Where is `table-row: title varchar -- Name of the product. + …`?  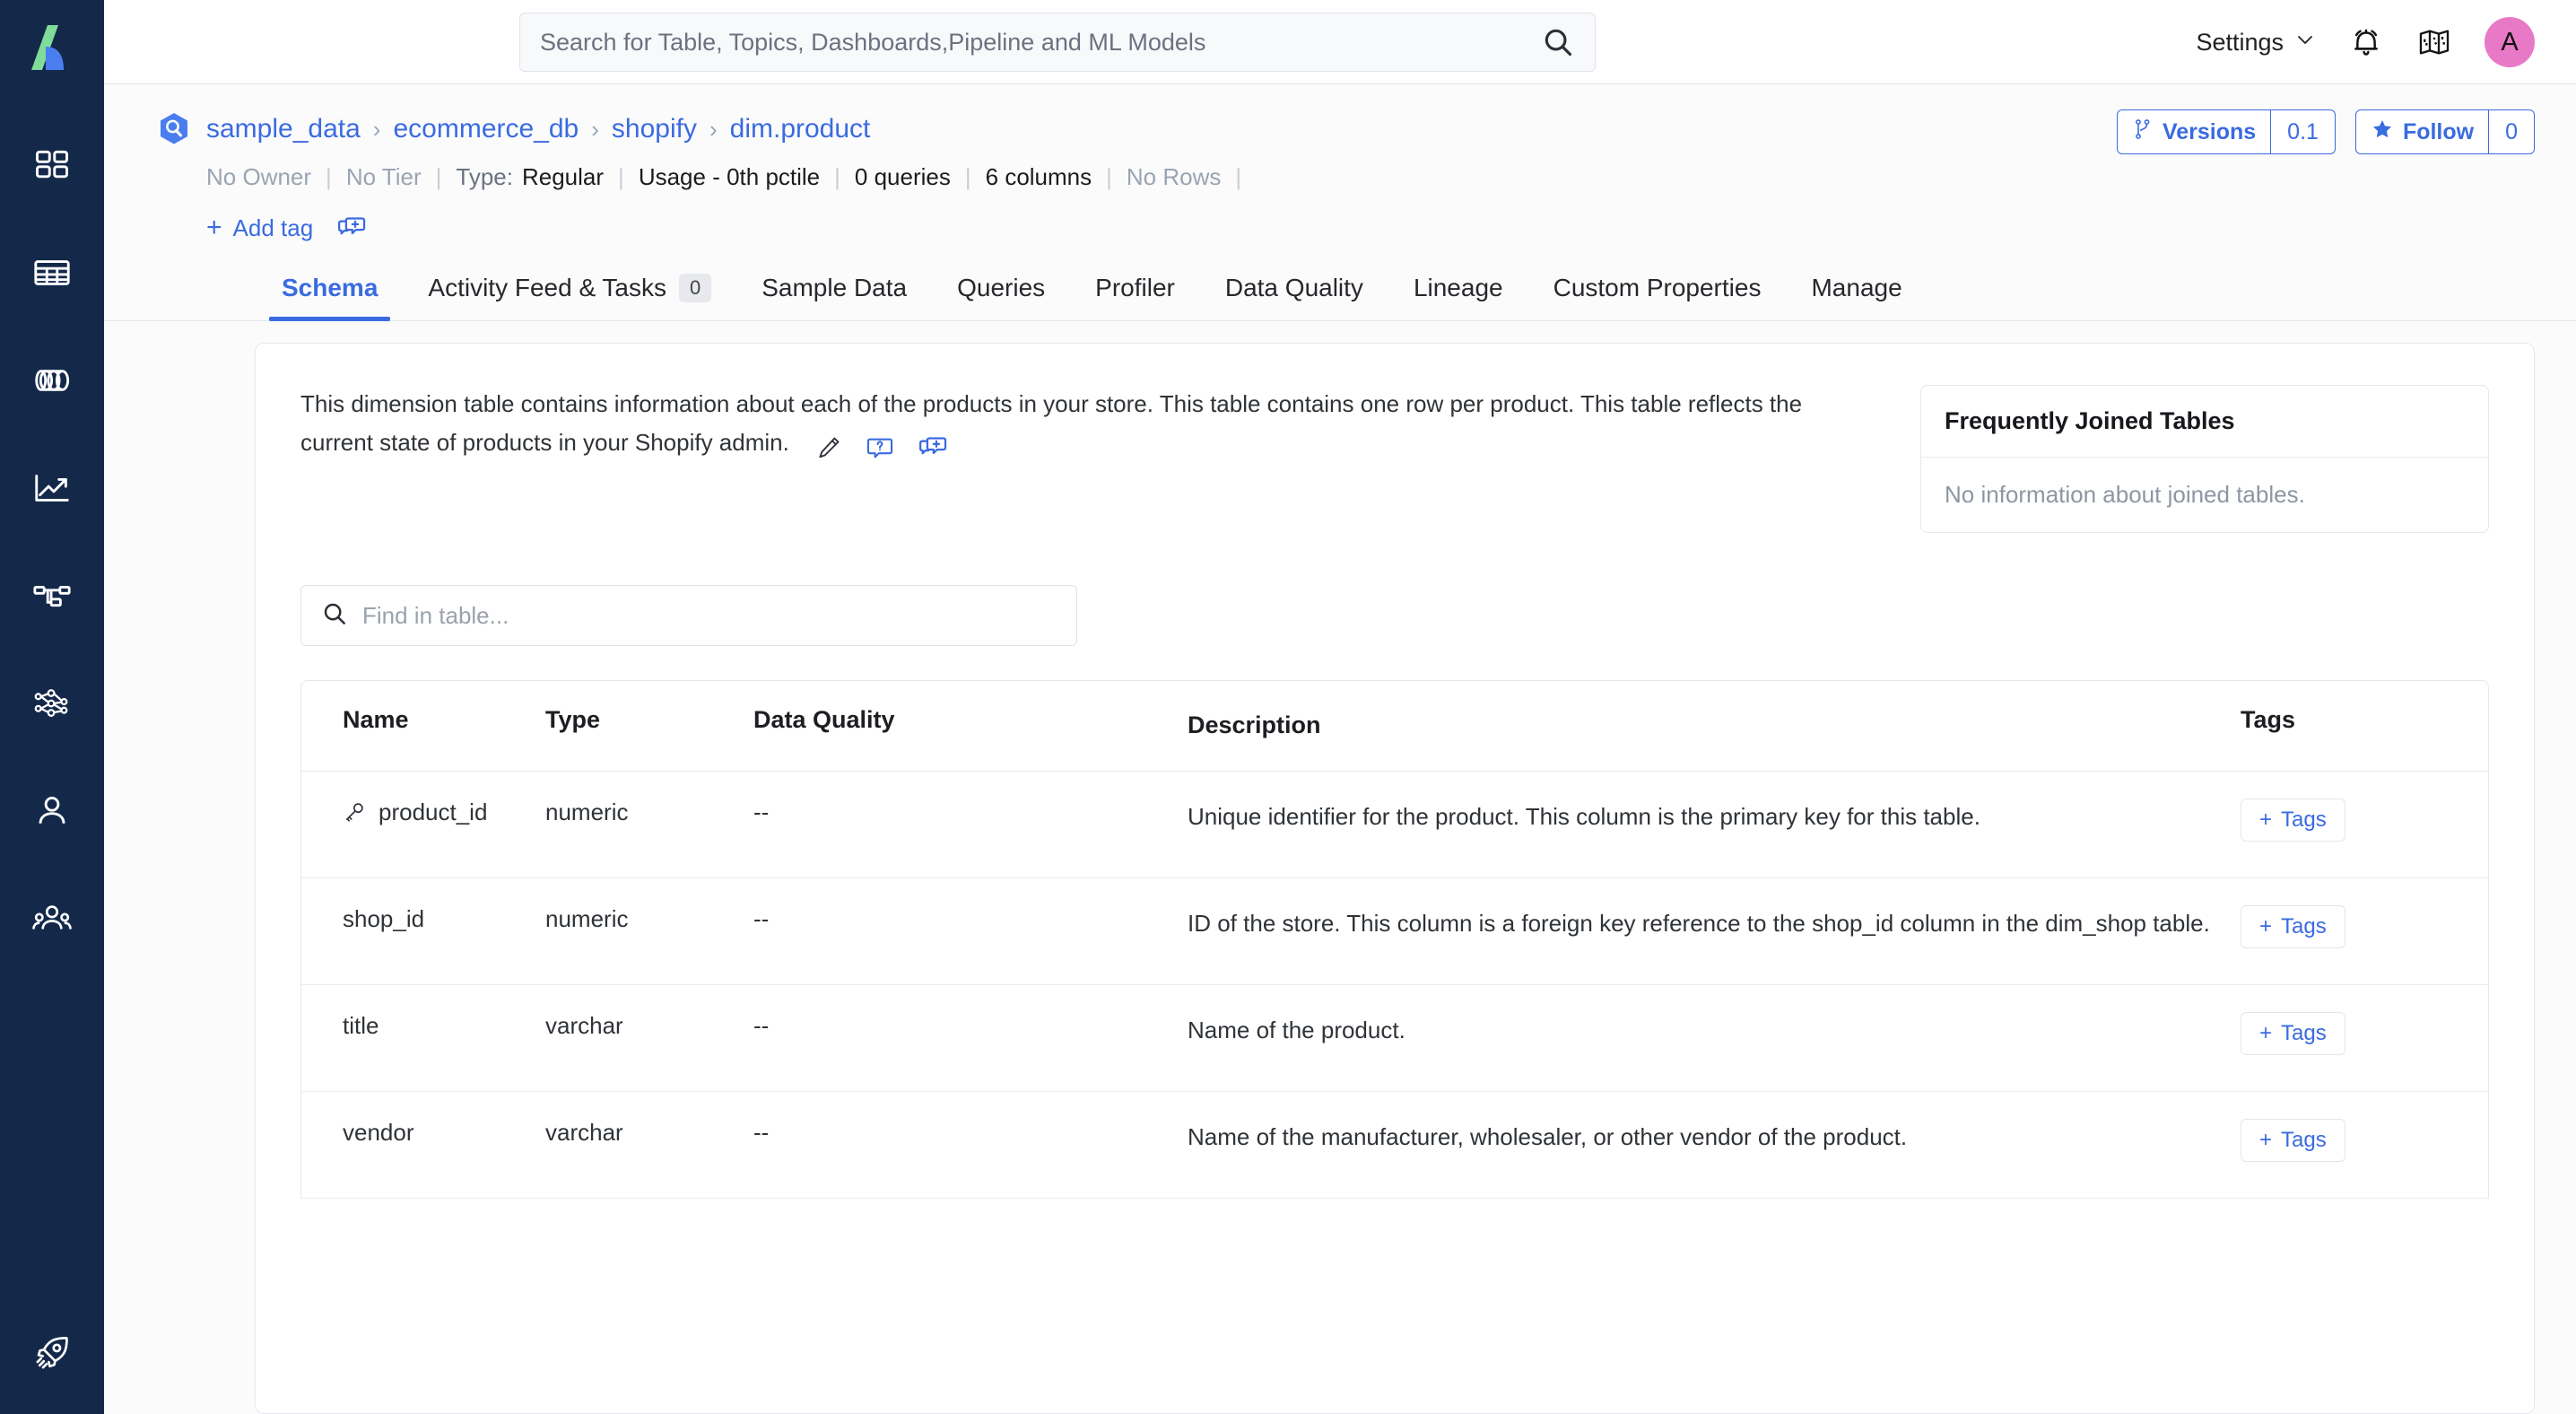 table-row: title varchar -- Name of the product. + … is located at coordinates (1394, 1038).